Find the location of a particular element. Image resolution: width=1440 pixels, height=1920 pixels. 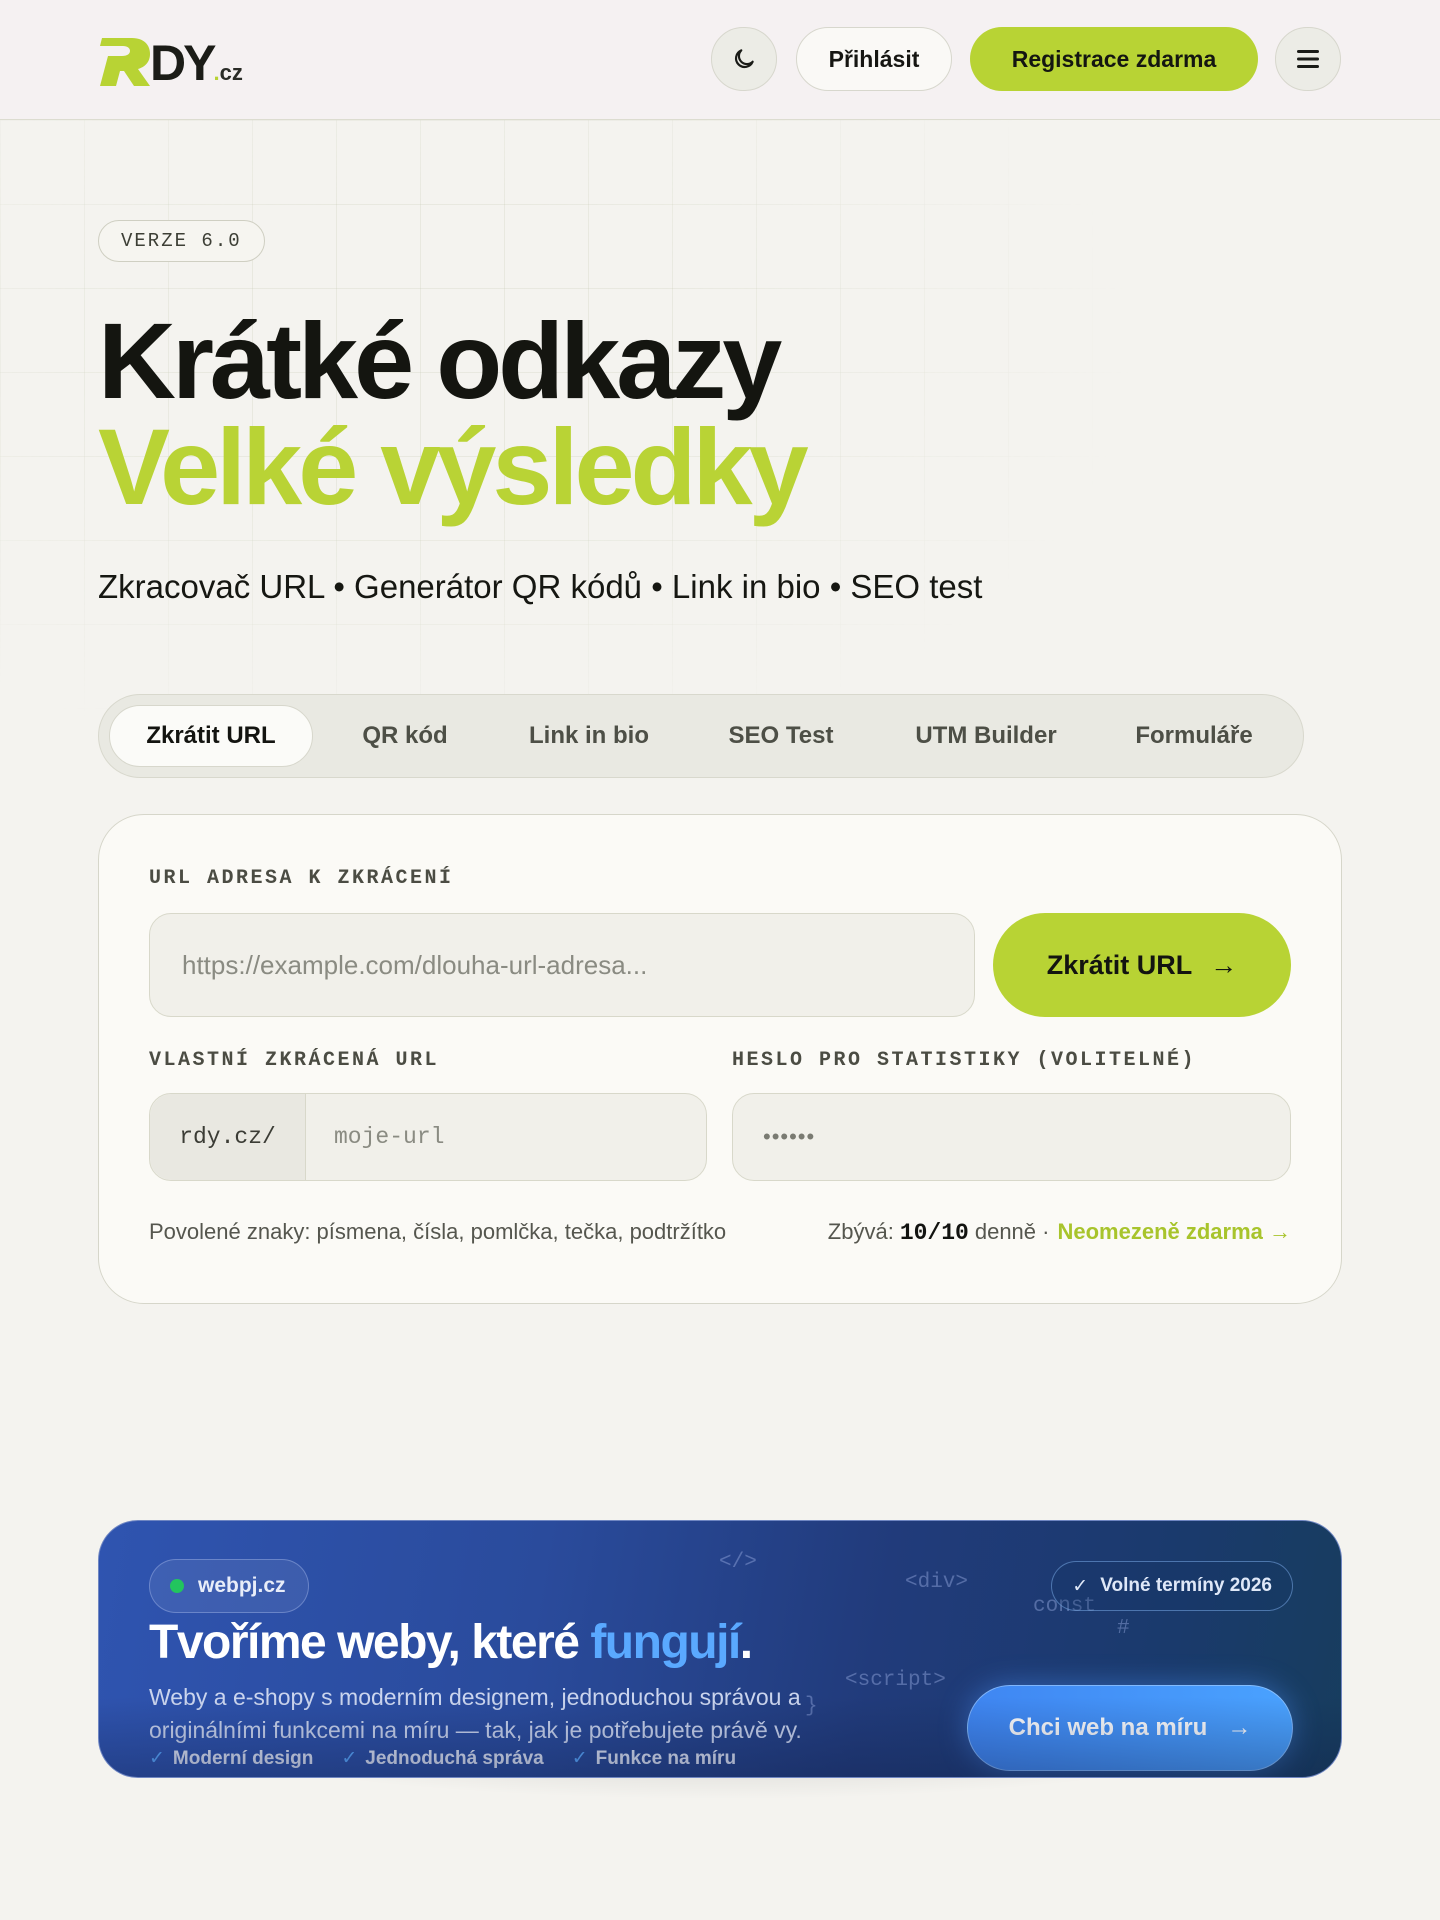

login-button: Přihlásit is located at coordinates (874, 59).